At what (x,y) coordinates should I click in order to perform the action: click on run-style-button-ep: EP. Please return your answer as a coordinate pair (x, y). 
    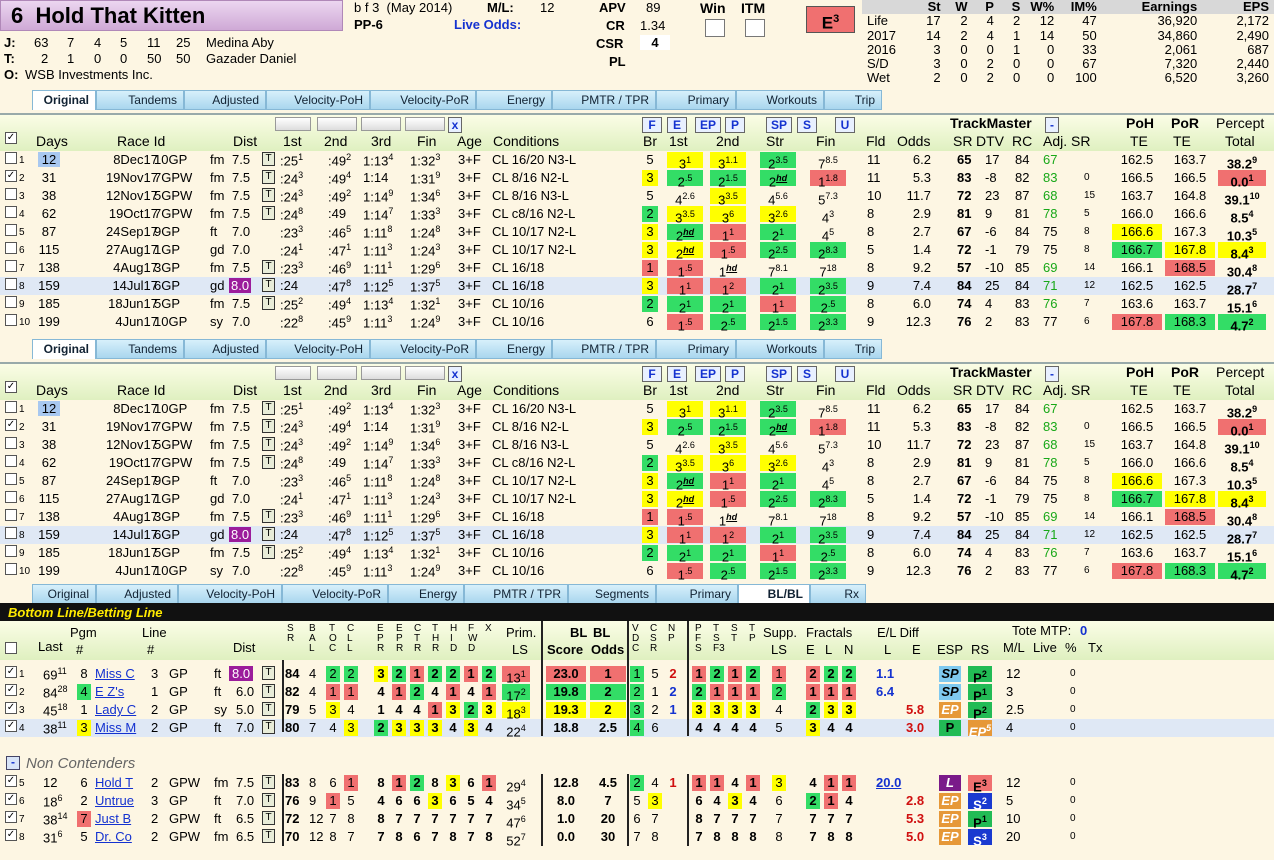
    Looking at the image, I should click on (708, 125).